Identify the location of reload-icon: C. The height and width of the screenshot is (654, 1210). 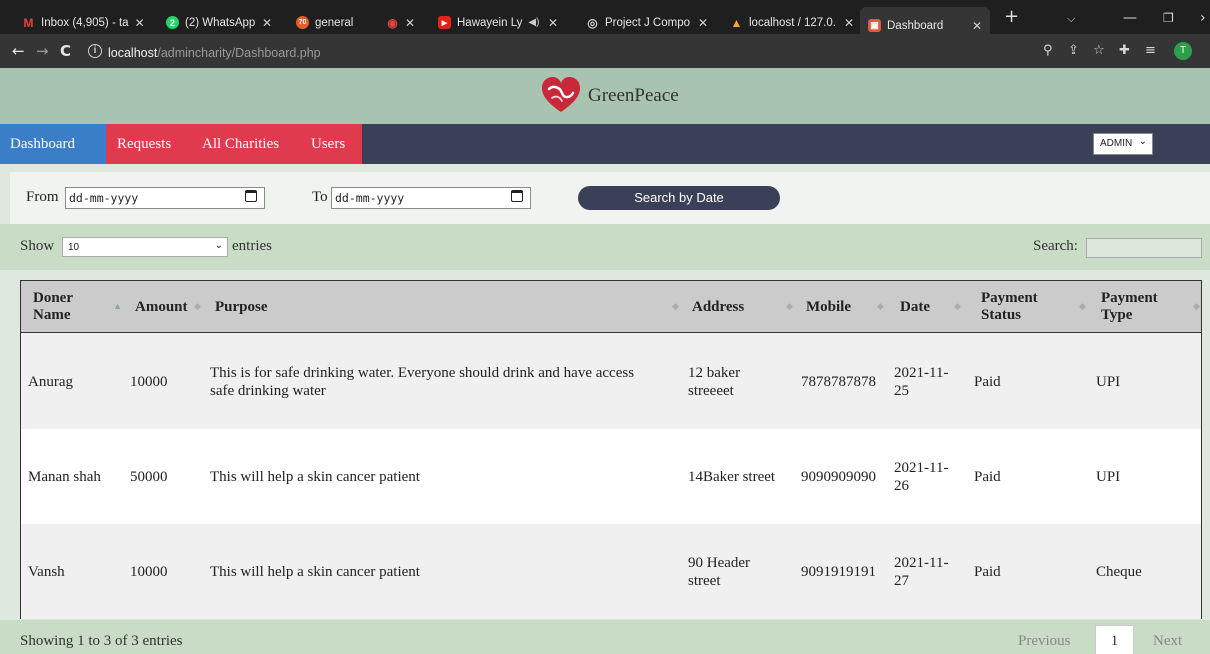
(65, 51).